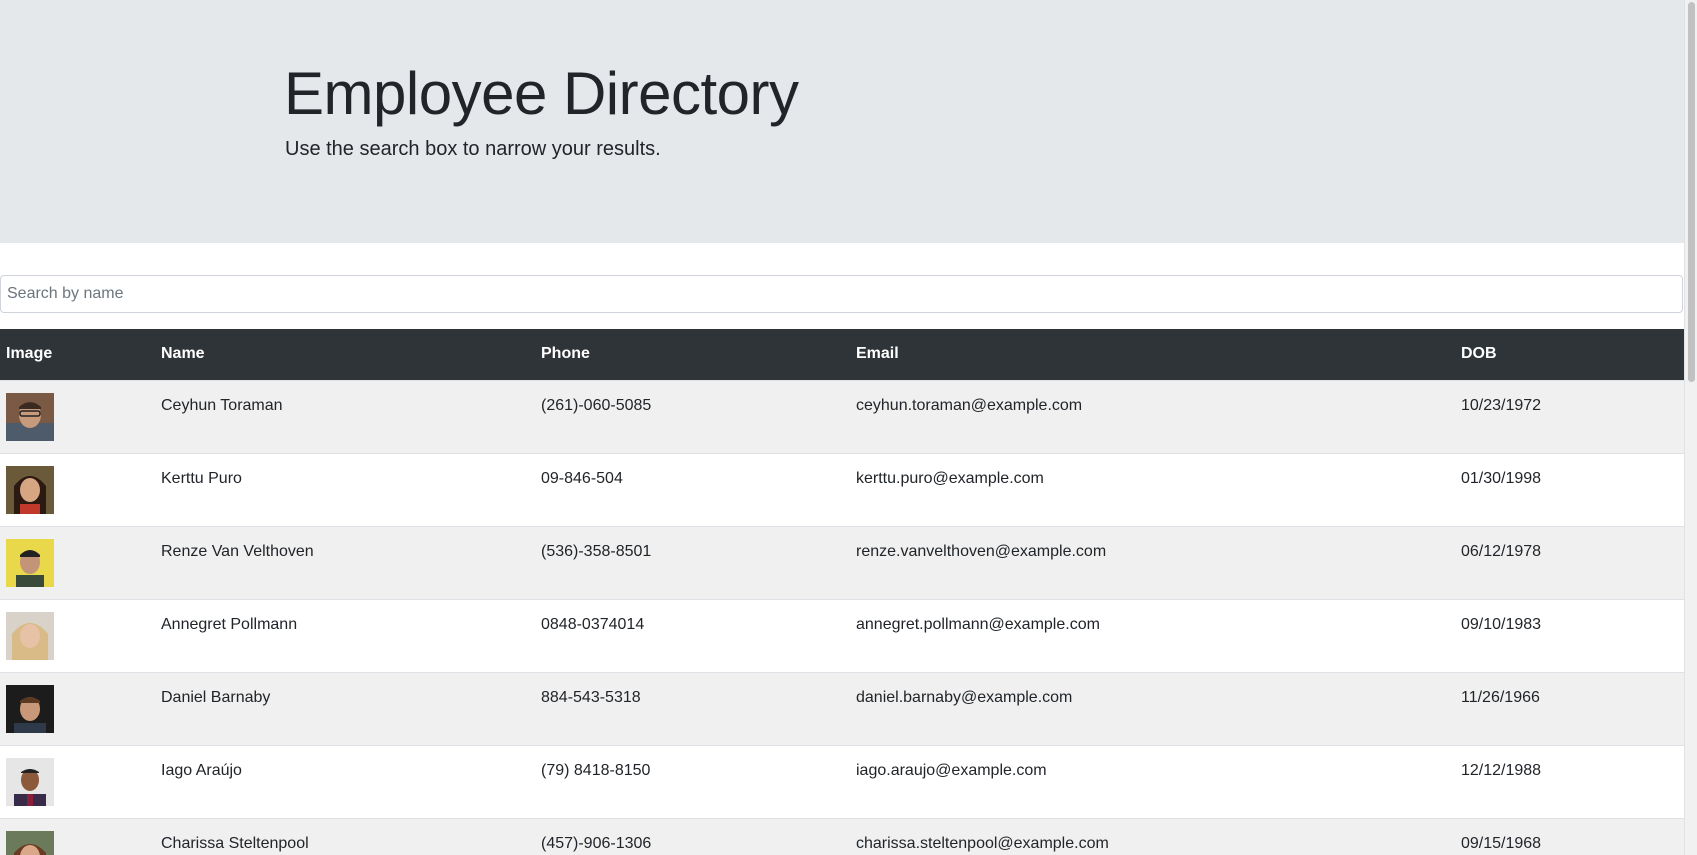  I want to click on dob-cell: 10/23/1972, so click(1501, 405).